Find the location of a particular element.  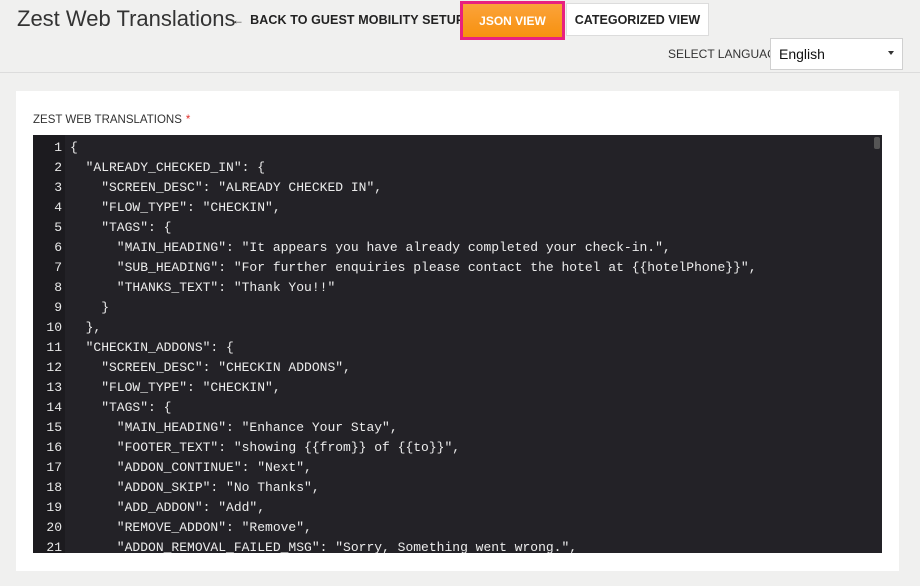

line-number: 1 is located at coordinates (58, 147).